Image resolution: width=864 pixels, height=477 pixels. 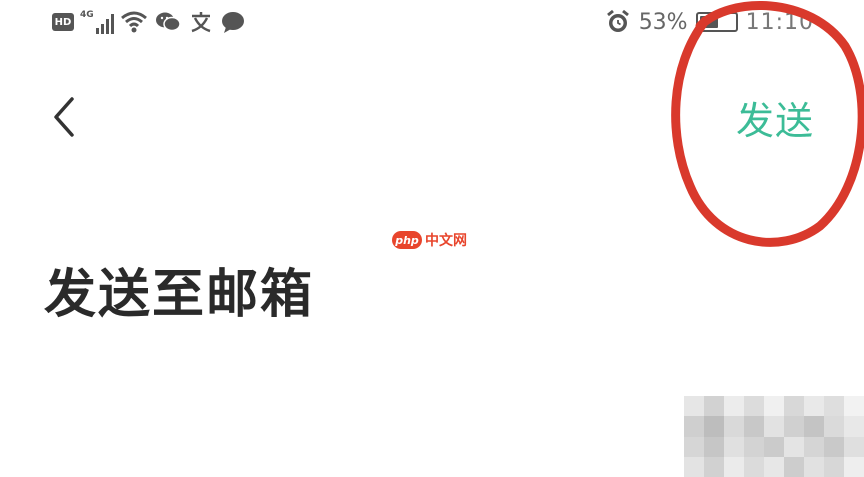 What do you see at coordinates (168, 22) in the screenshot?
I see `wechat-icon` at bounding box center [168, 22].